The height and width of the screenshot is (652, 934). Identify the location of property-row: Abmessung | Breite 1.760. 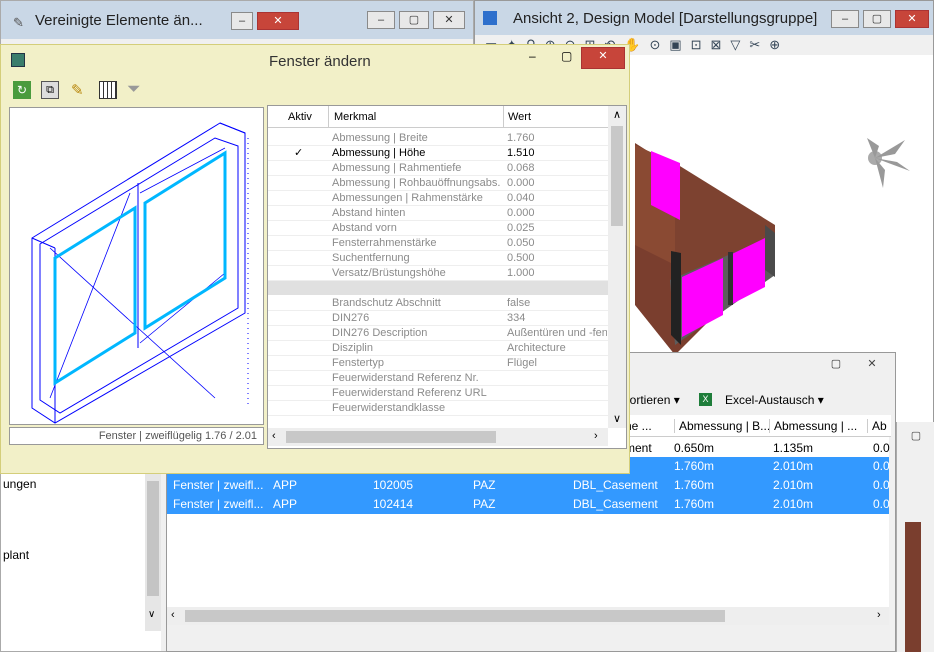
(438, 138).